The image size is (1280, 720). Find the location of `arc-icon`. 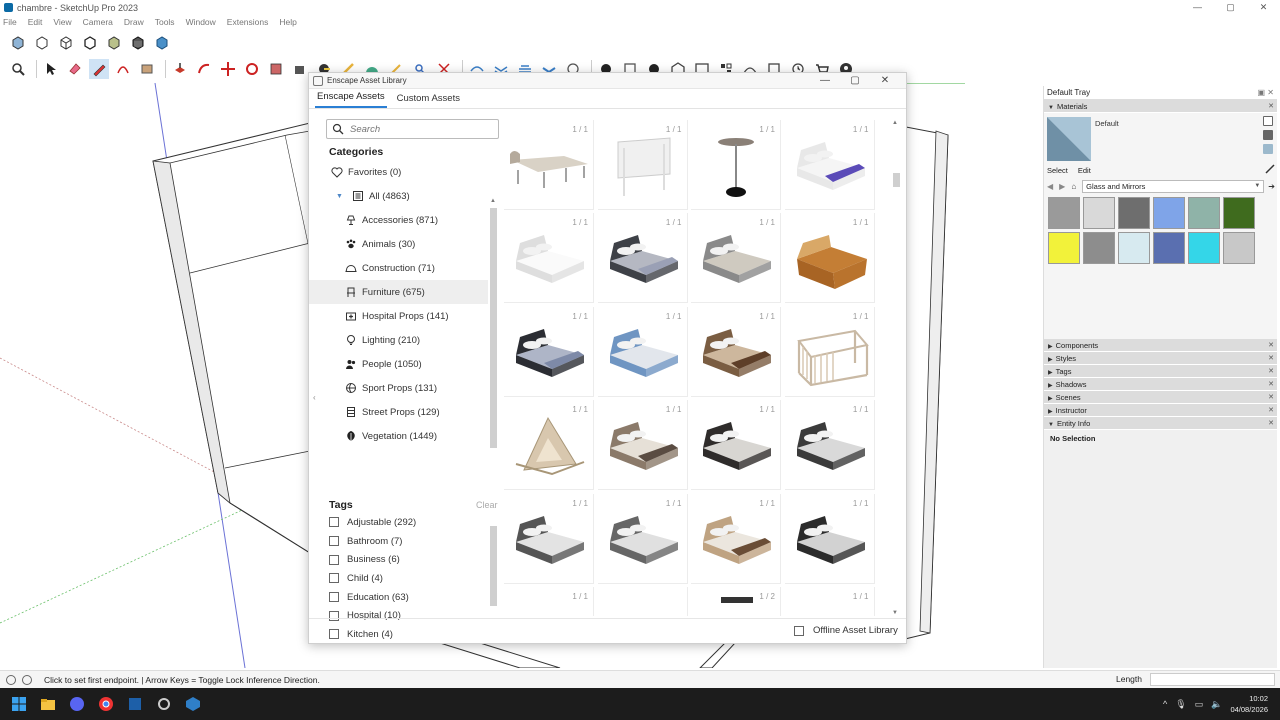

arc-icon is located at coordinates (123, 69).